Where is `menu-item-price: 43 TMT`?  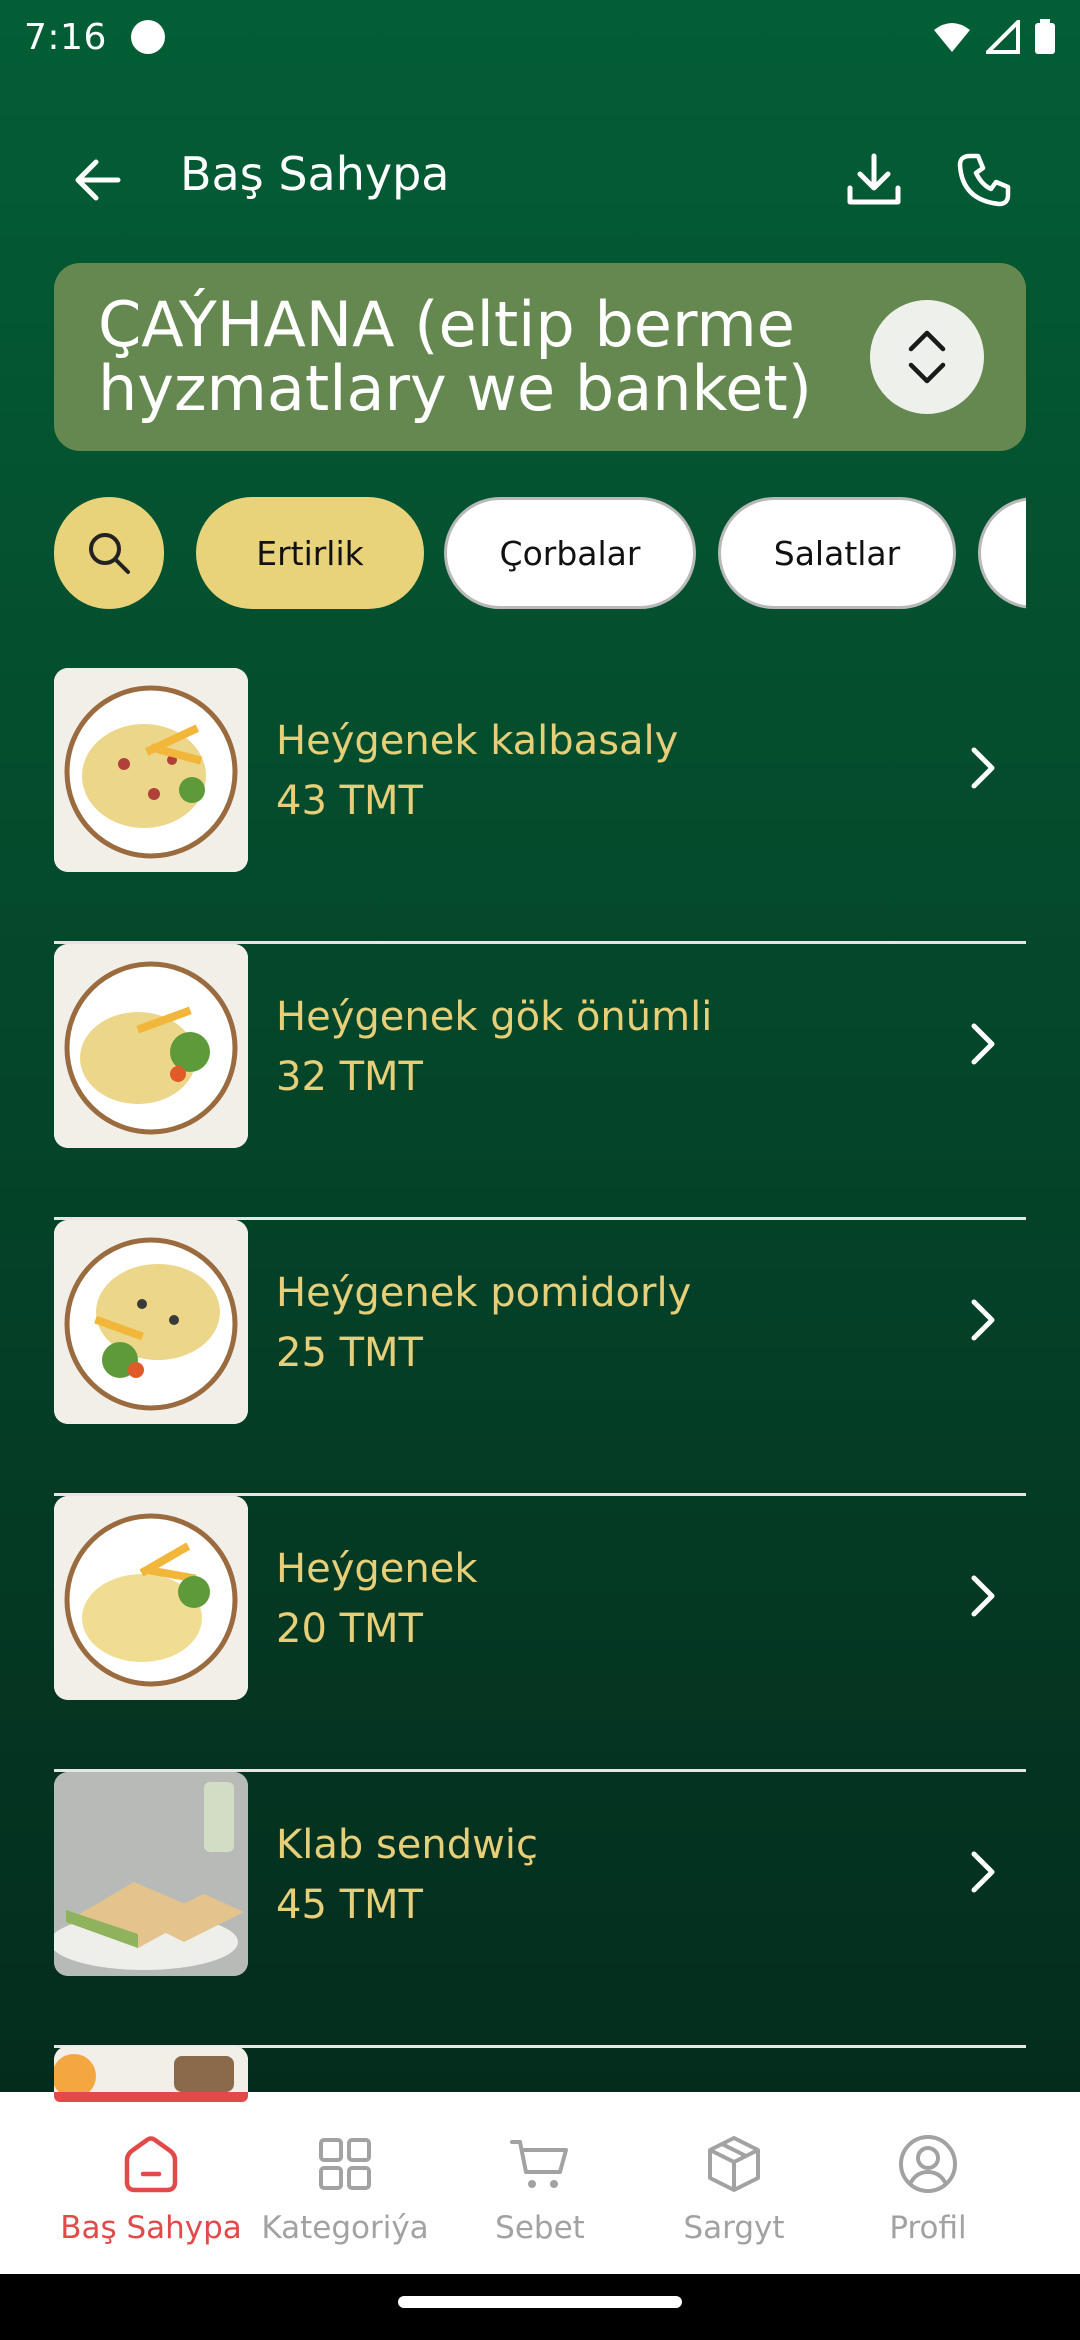 menu-item-price: 43 TMT is located at coordinates (349, 801).